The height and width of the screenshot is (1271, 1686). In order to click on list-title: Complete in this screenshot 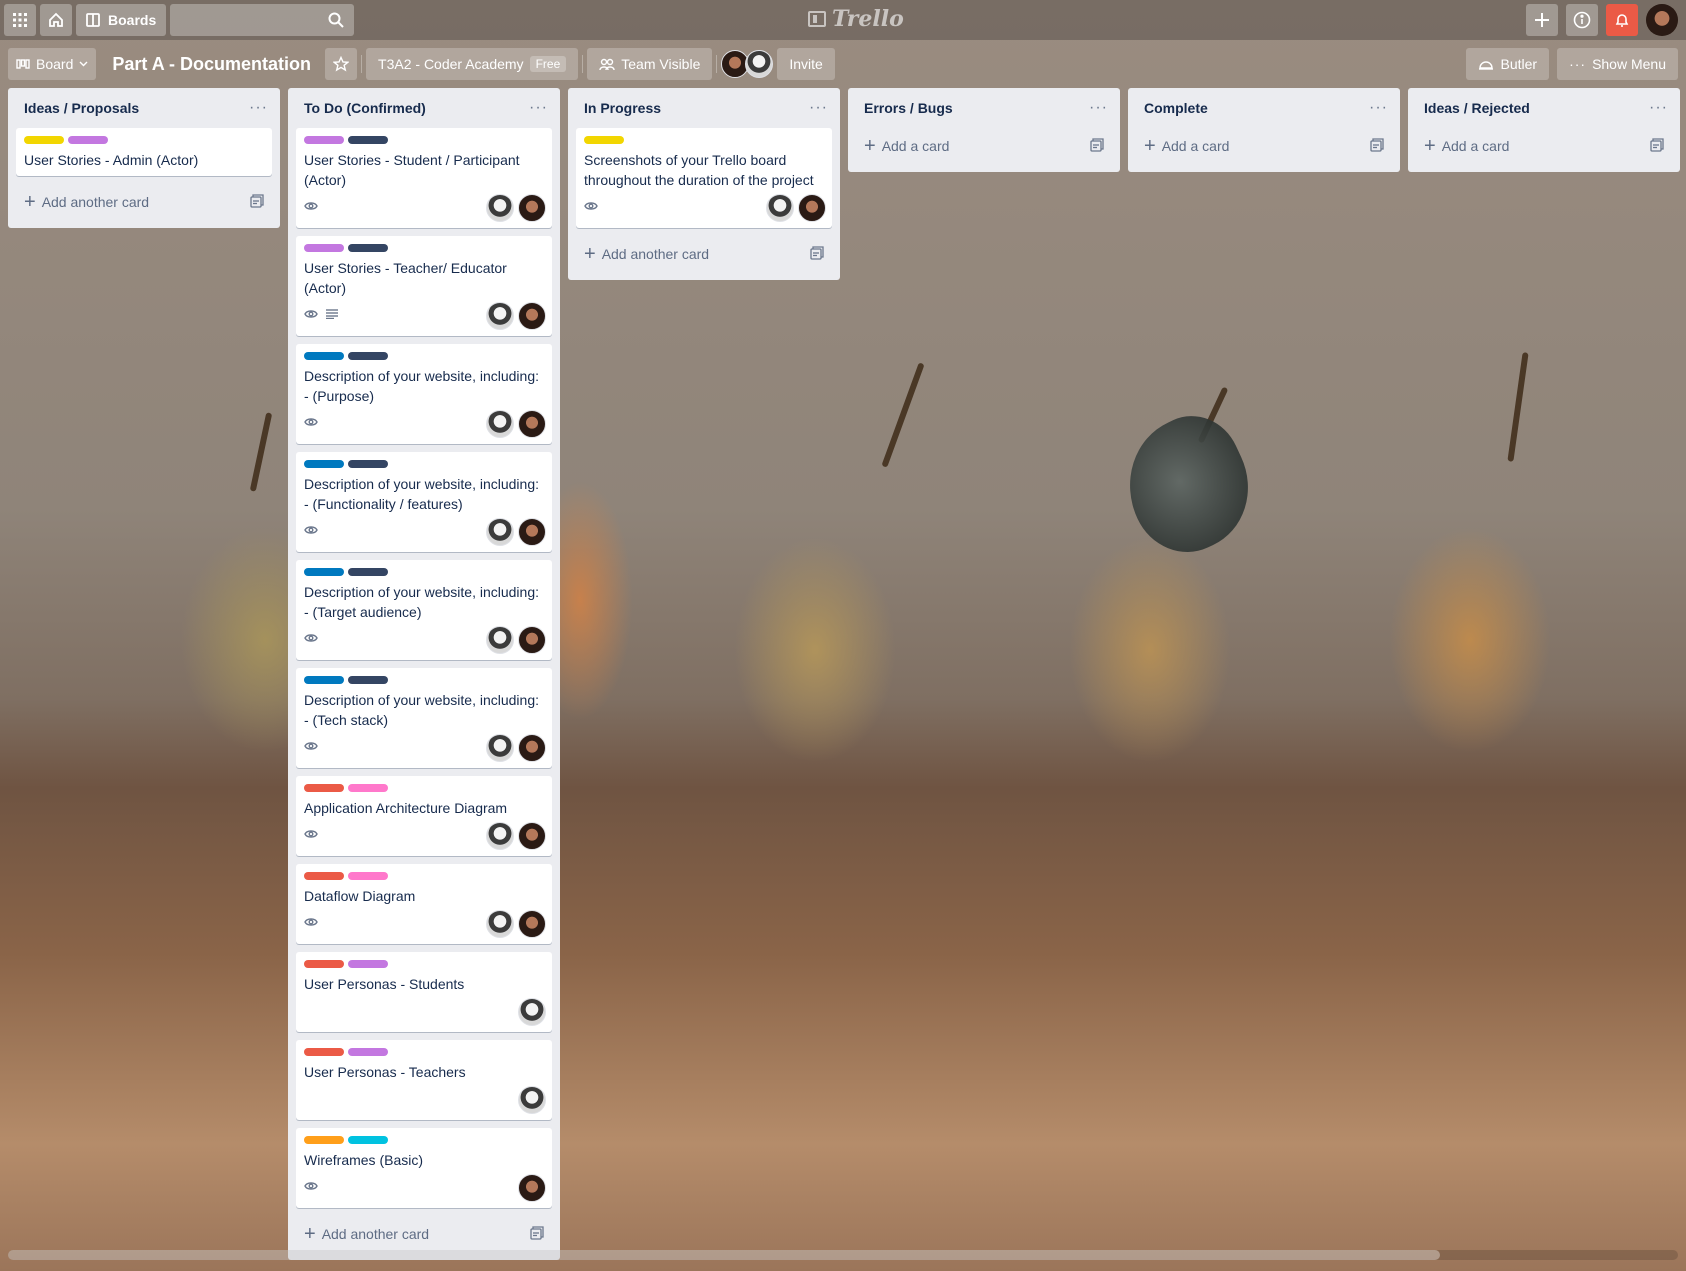, I will do `click(1176, 108)`.